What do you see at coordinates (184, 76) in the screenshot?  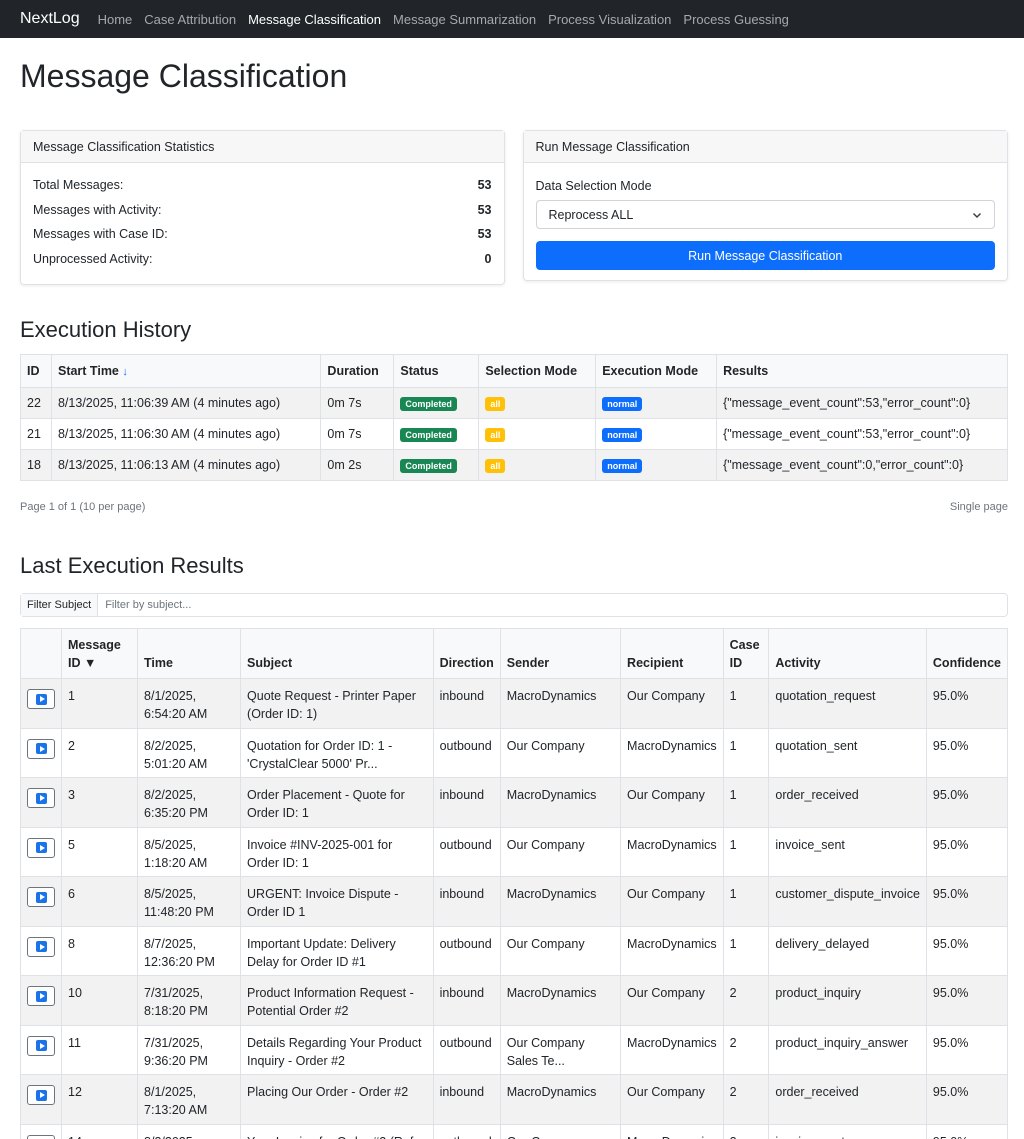 I see `page-title: Message Classification` at bounding box center [184, 76].